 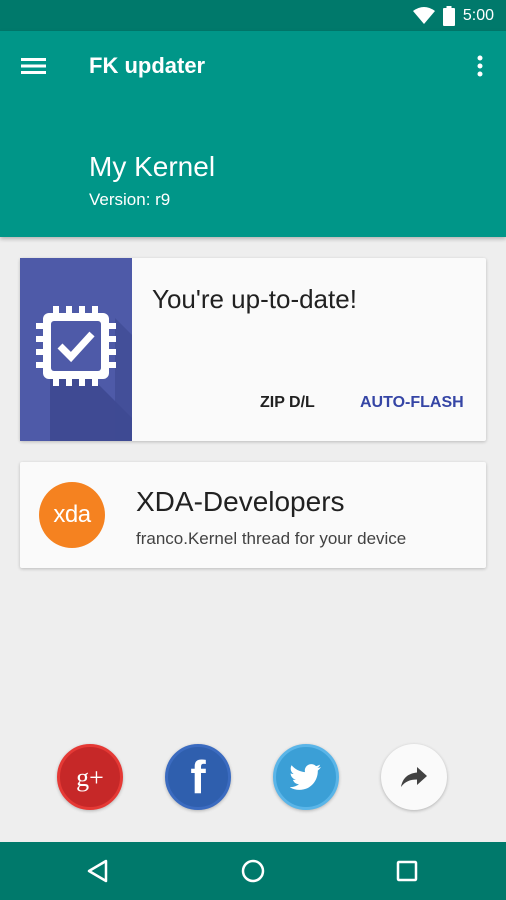 What do you see at coordinates (240, 501) in the screenshot?
I see `xda-title: XDA-Developers` at bounding box center [240, 501].